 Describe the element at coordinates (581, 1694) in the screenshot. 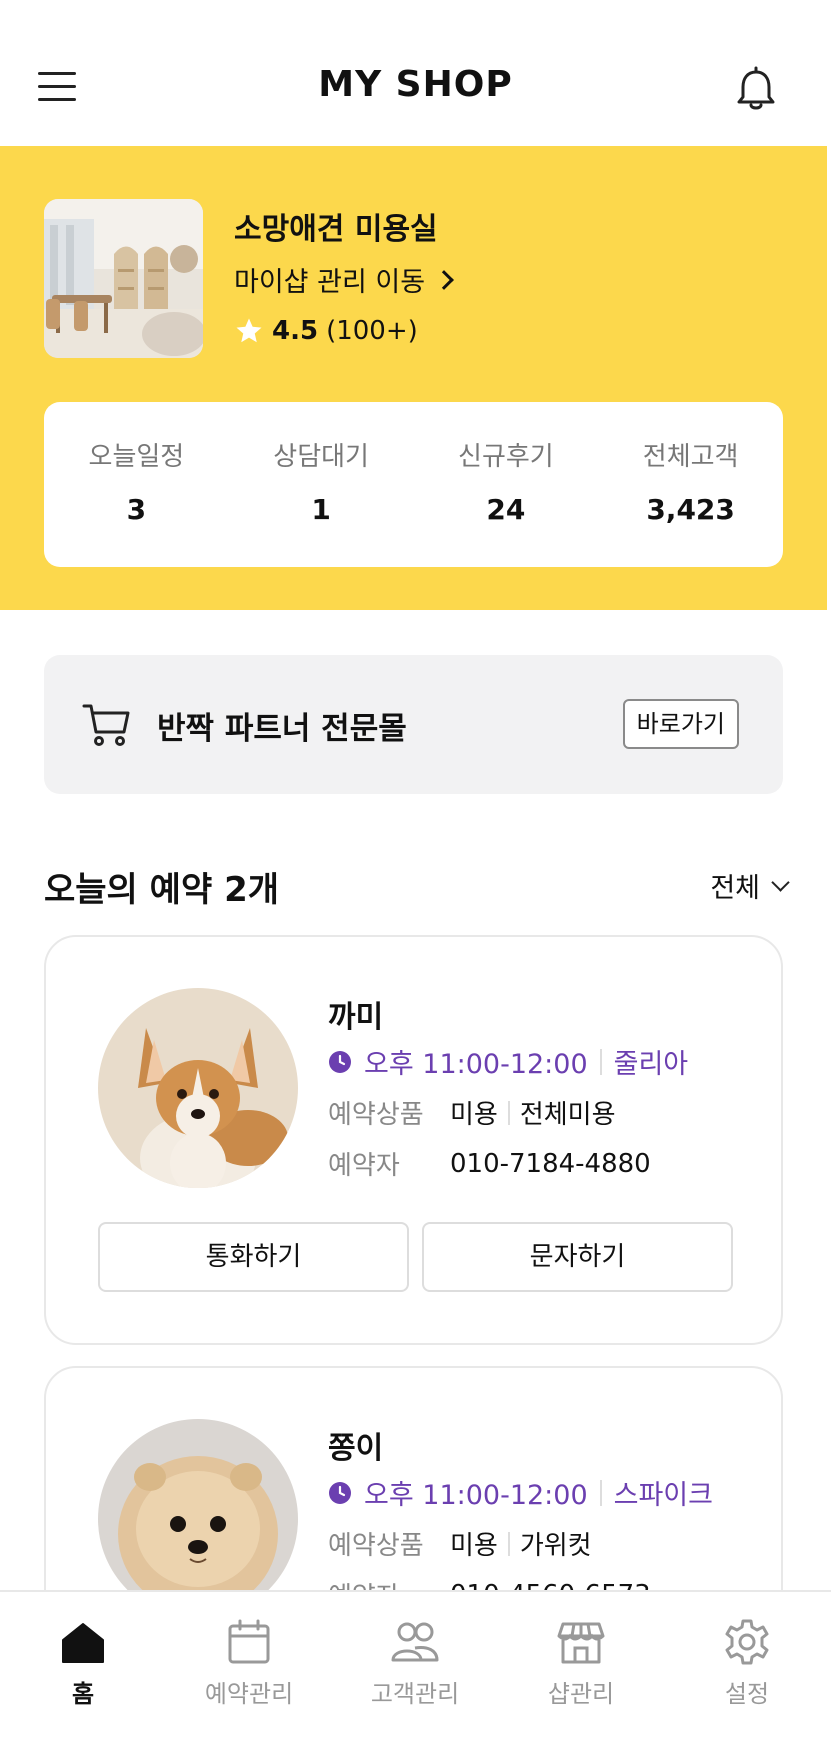

I see `nav-label: 샵관리` at that location.